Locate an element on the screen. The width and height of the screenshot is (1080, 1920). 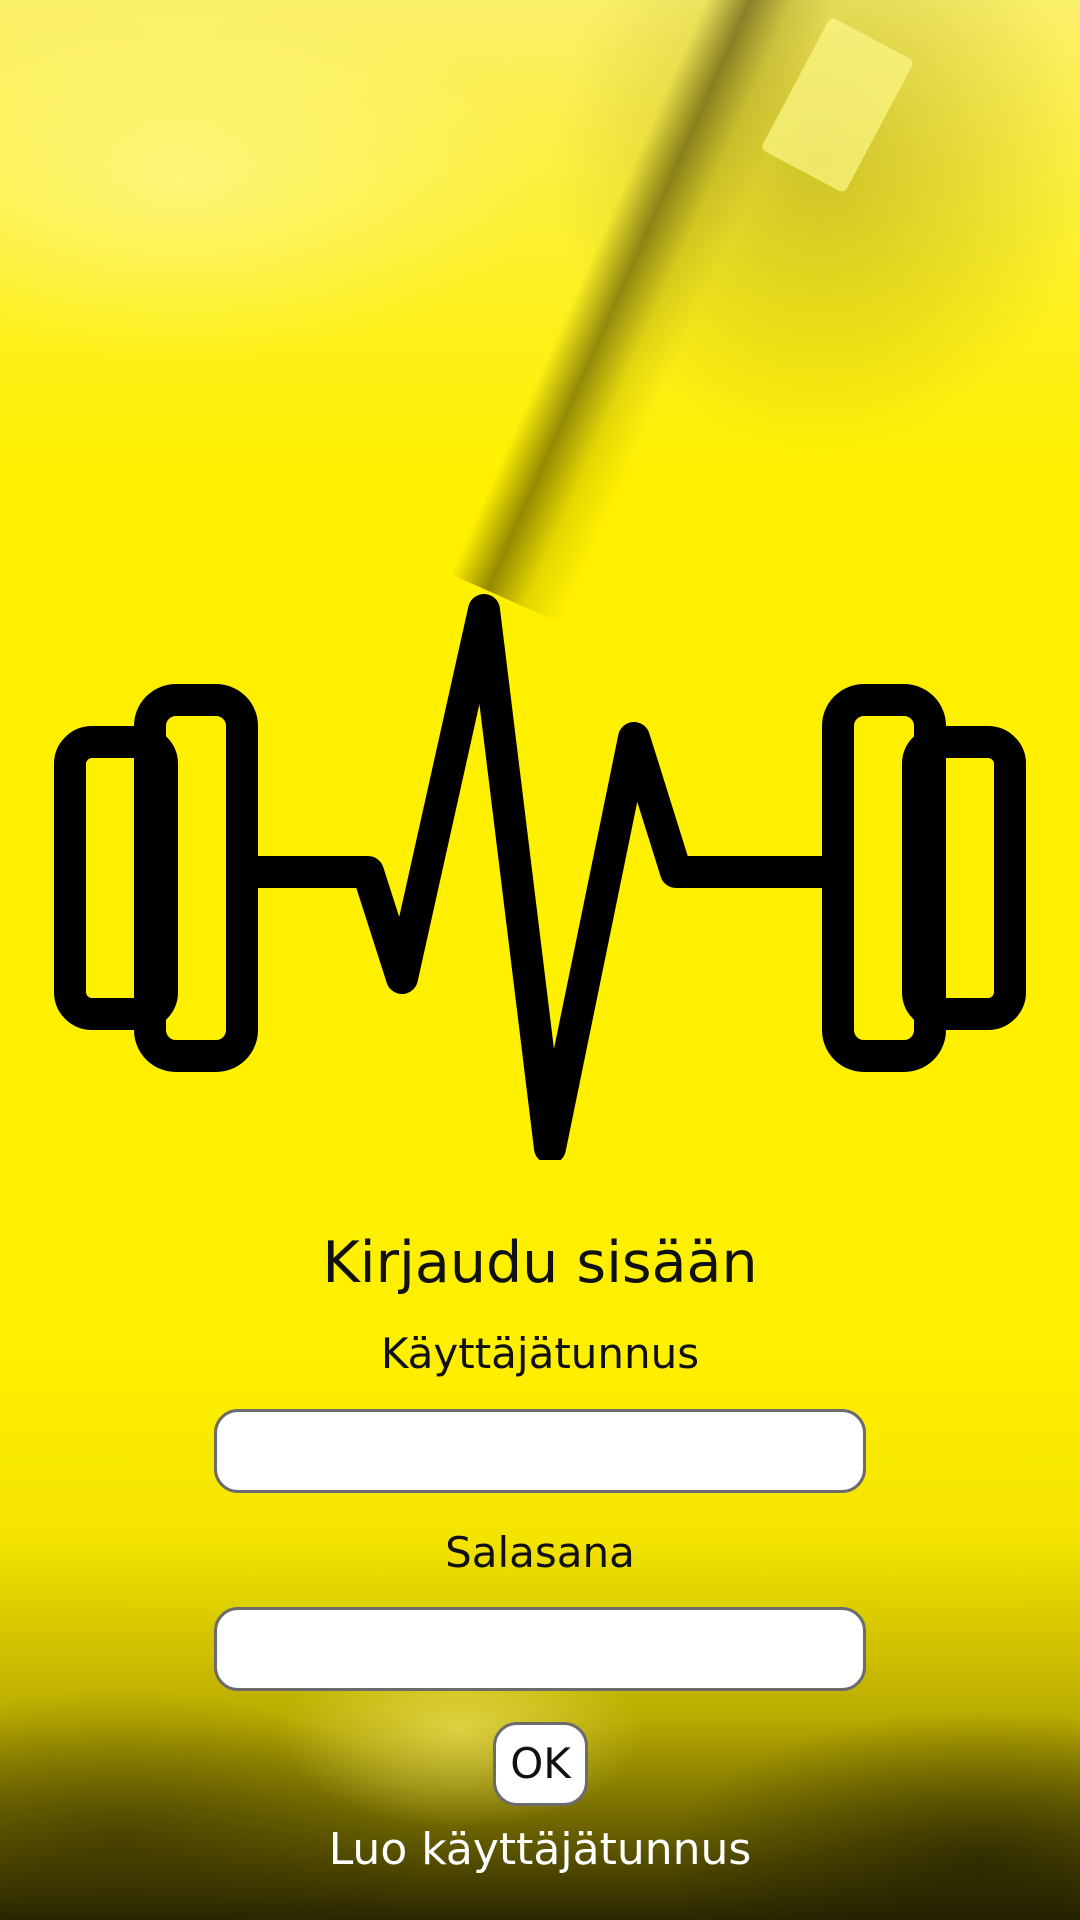
username-label: Käyttäjätunnus is located at coordinates (540, 1353).